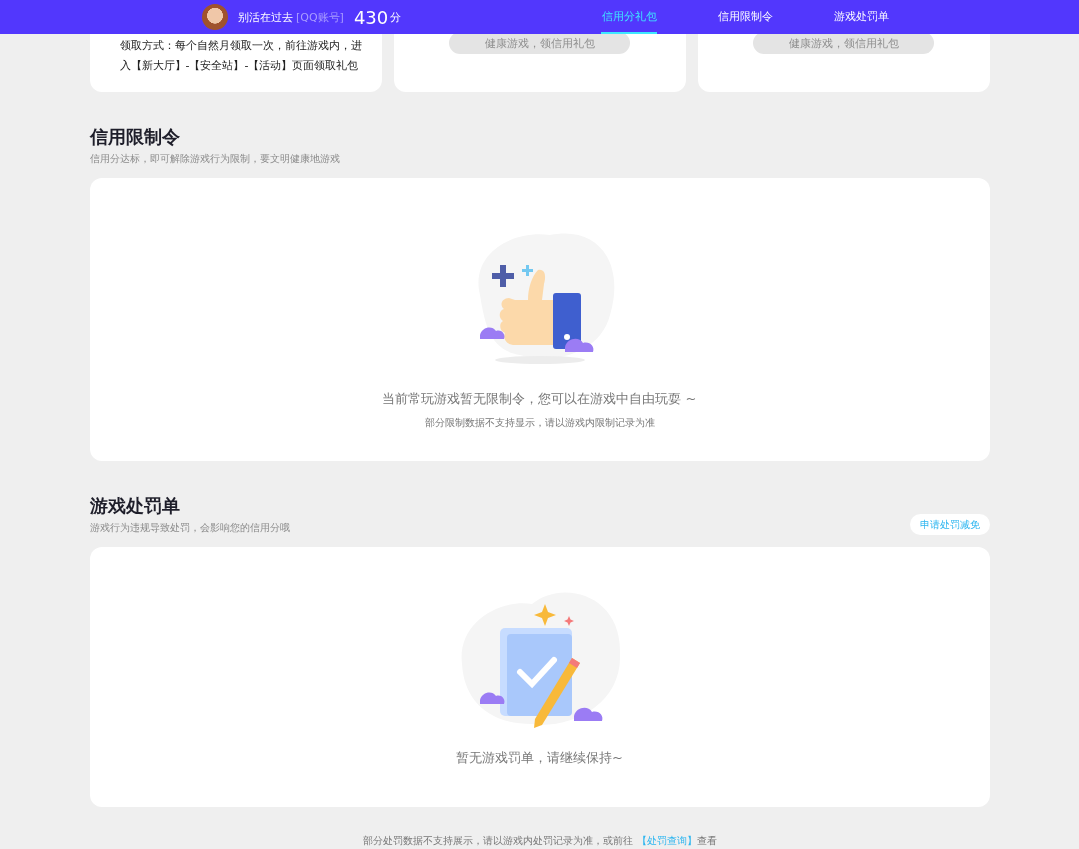 The image size is (1079, 849). What do you see at coordinates (239, 66) in the screenshot?
I see `gift-instructions: 入【新大厅】-【安全站】-【活动】页面领取礼包` at bounding box center [239, 66].